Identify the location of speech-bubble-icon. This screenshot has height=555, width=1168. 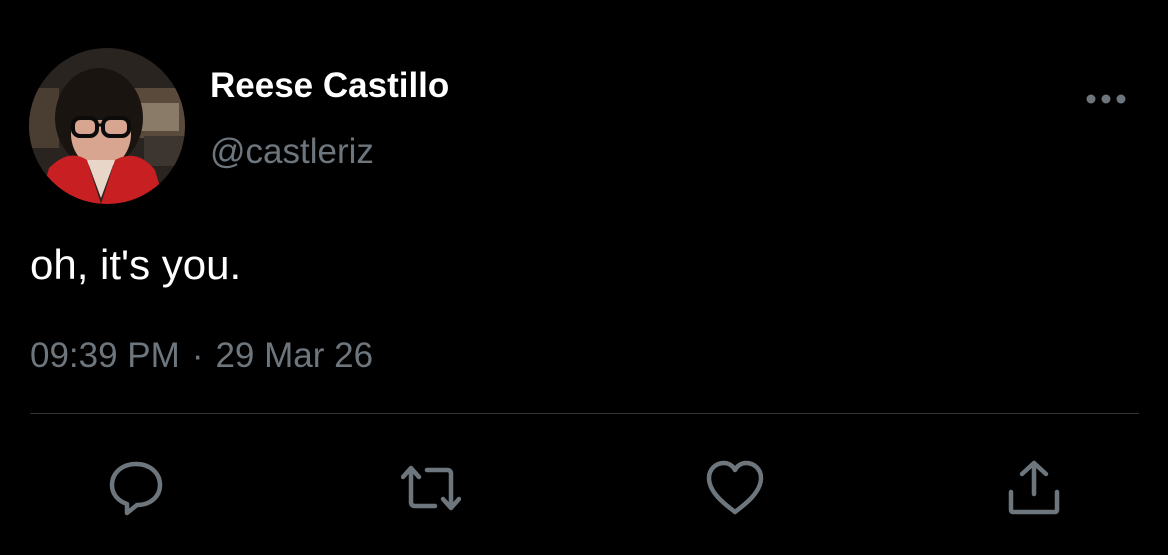
(136, 488).